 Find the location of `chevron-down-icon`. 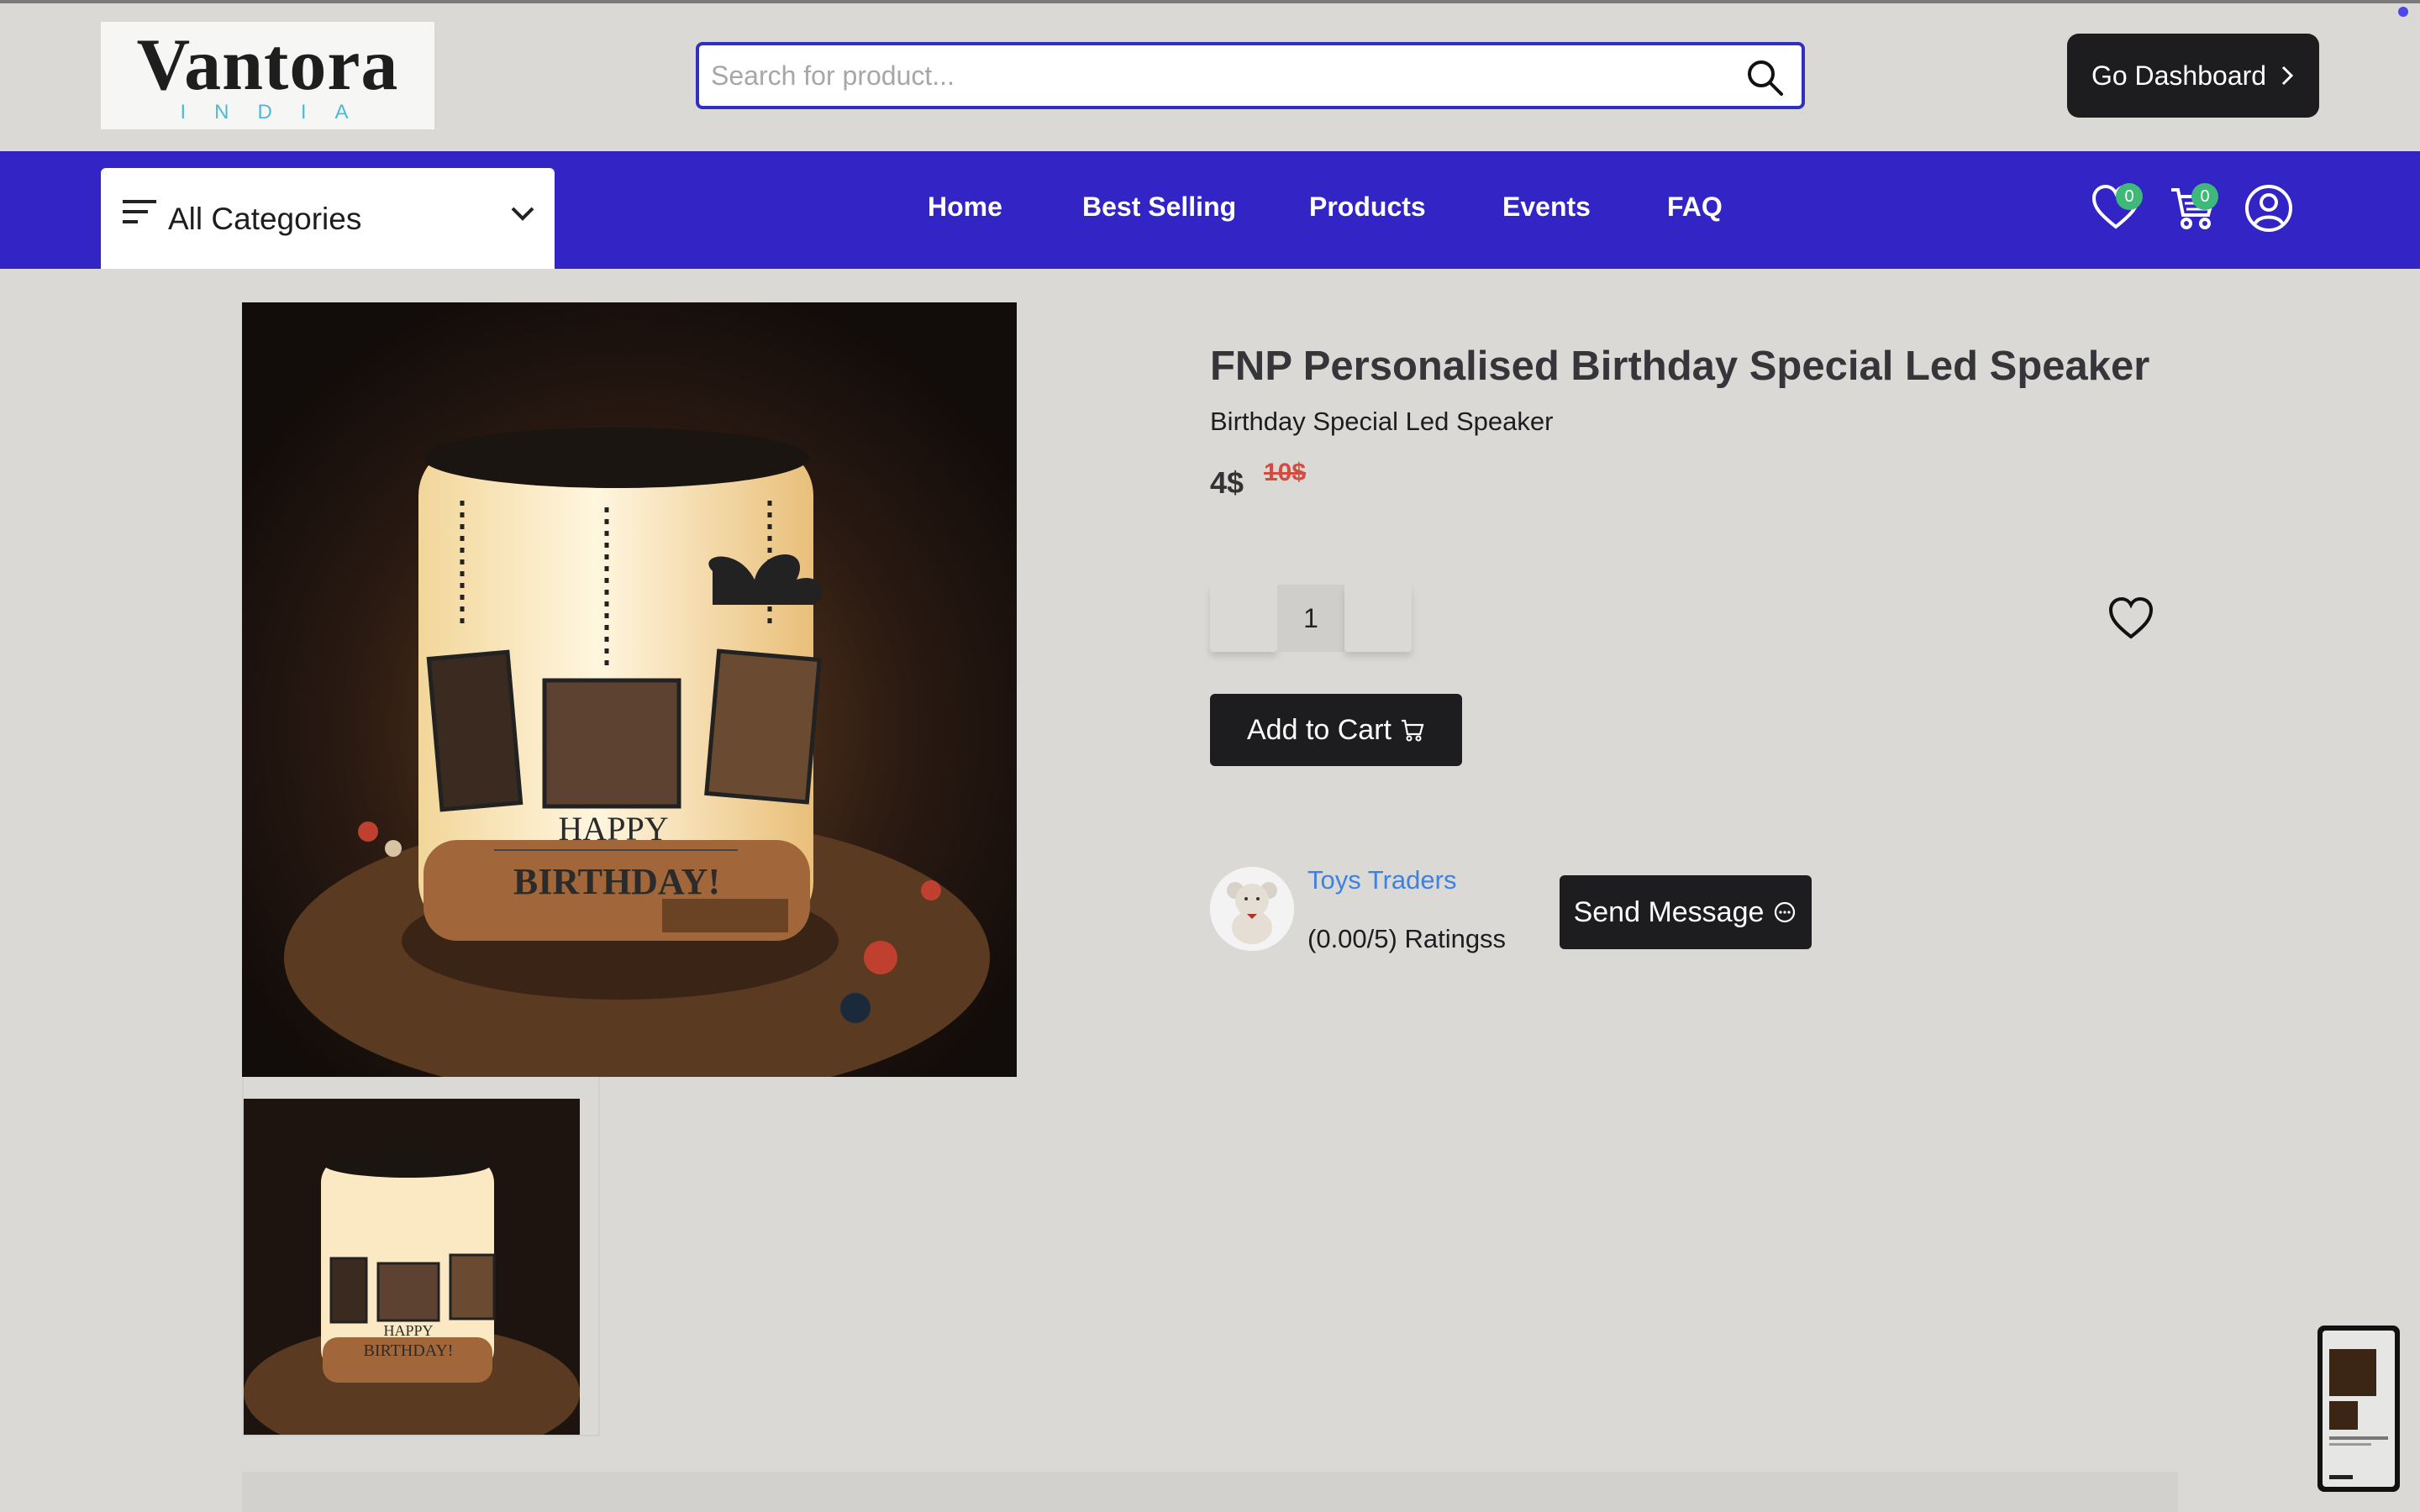

chevron-down-icon is located at coordinates (522, 214).